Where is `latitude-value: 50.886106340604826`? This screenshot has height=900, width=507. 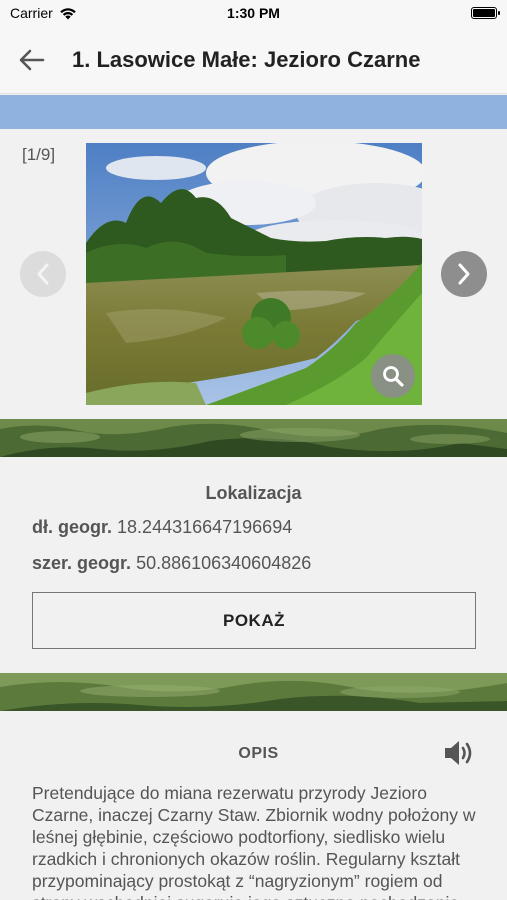
latitude-value: 50.886106340604826 is located at coordinates (224, 563).